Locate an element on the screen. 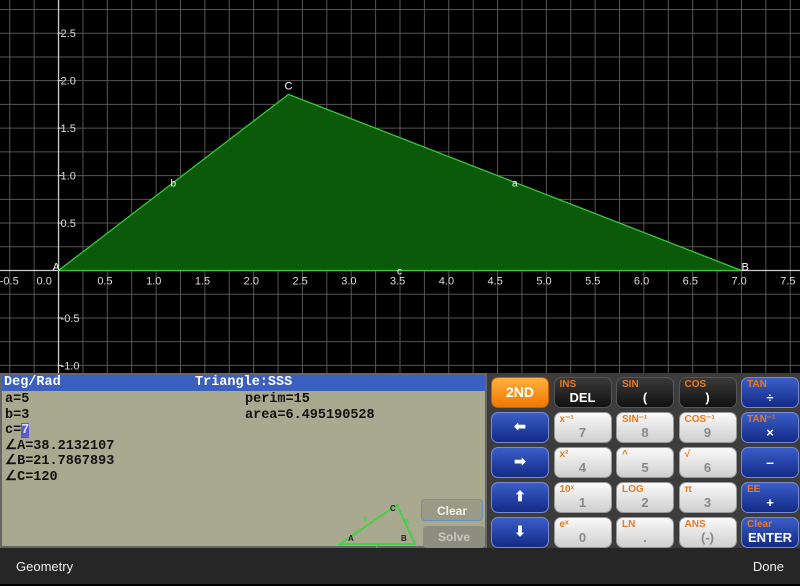  key-1-0: ⬅ is located at coordinates (520, 427).